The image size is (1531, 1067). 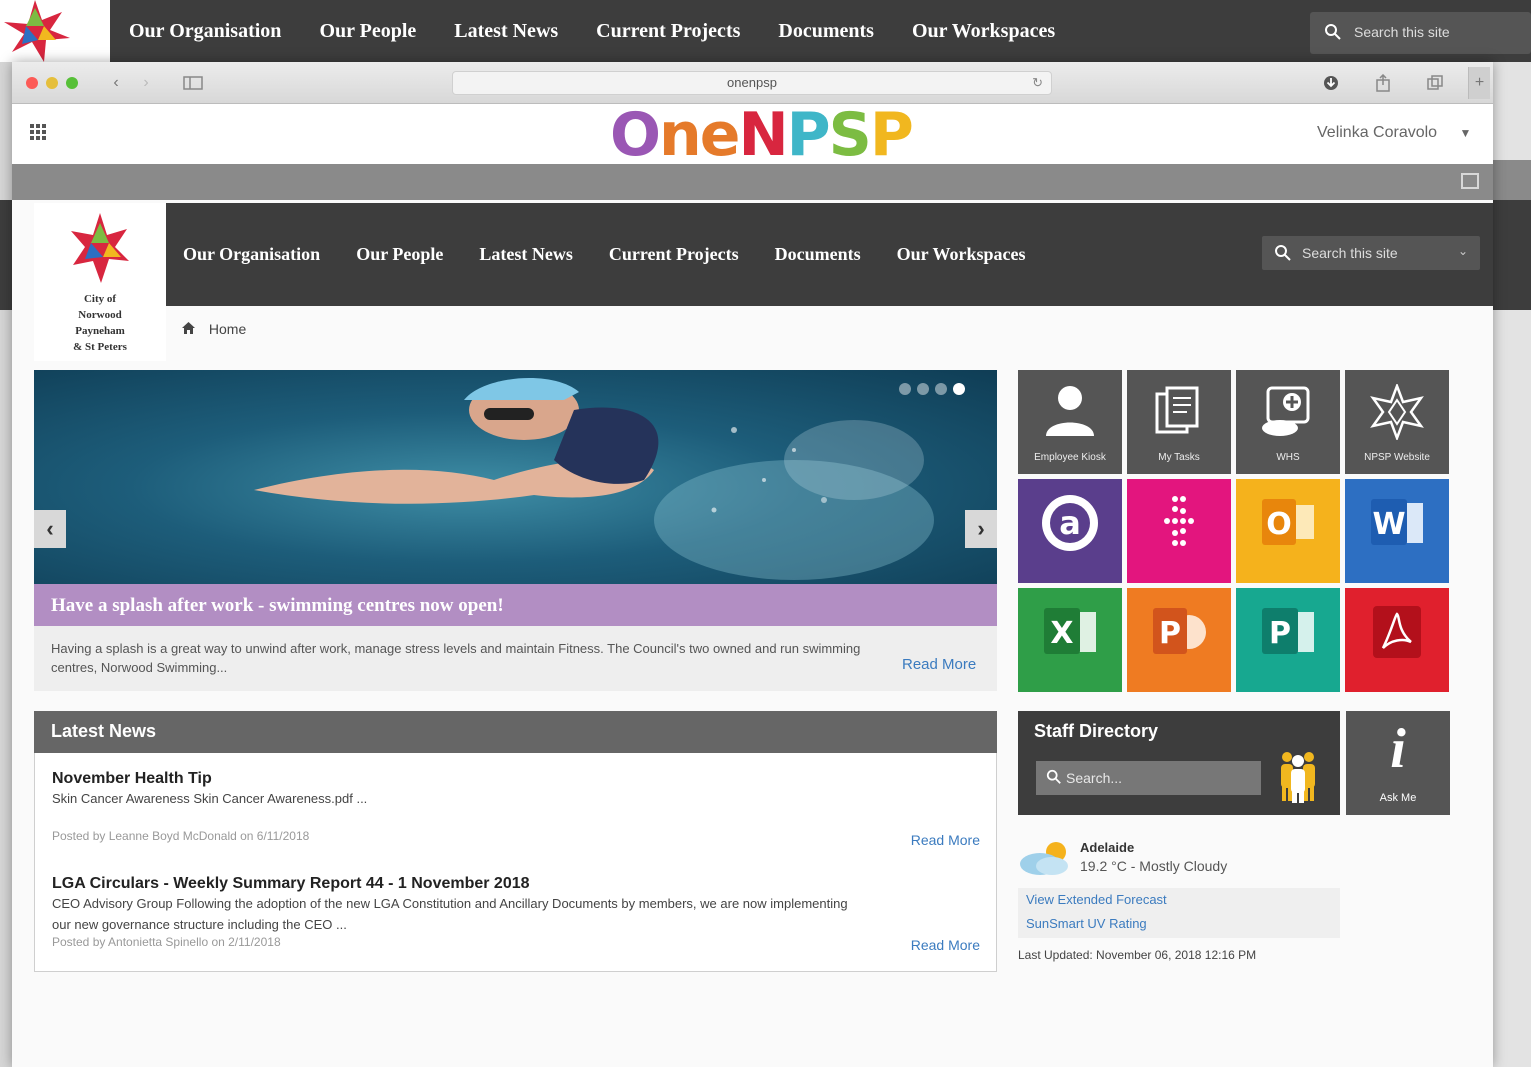 I want to click on chevron-down-icon: ⌄, so click(x=1463, y=251).